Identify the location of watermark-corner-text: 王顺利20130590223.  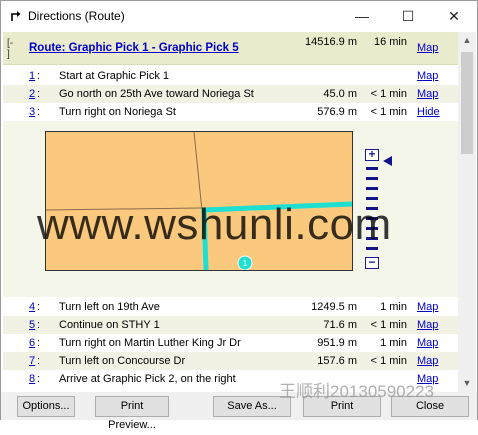
(357, 391).